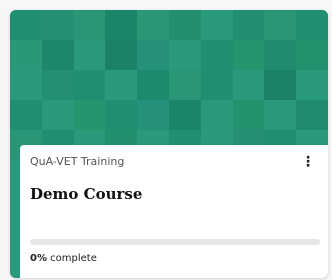 The height and width of the screenshot is (280, 332). What do you see at coordinates (86, 194) in the screenshot?
I see `course-title: Demo Course` at bounding box center [86, 194].